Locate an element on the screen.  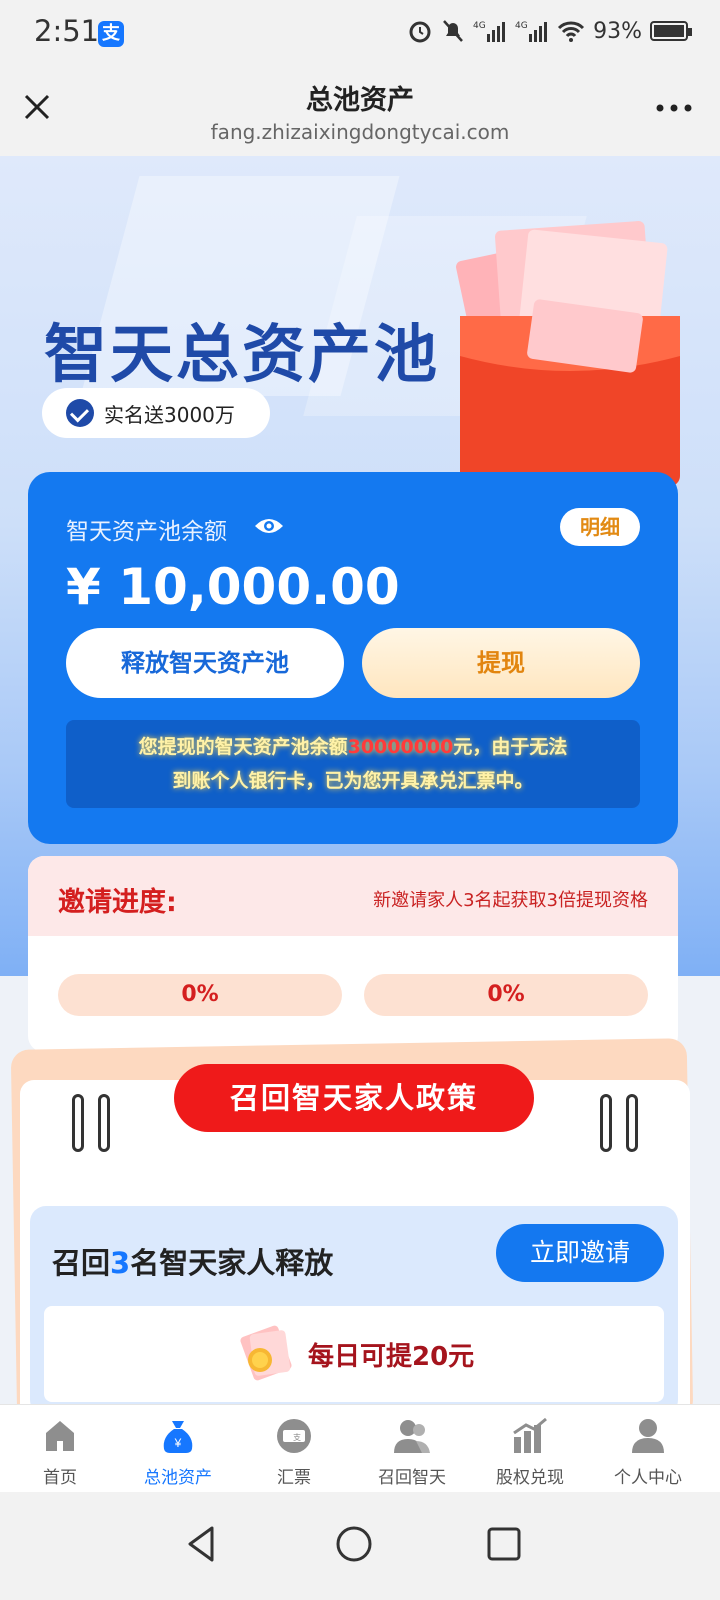
tab-label: 总池资产 is located at coordinates (178, 1478).